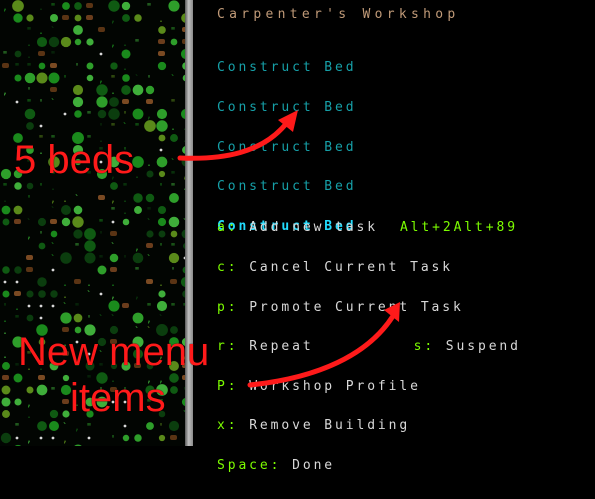 The height and width of the screenshot is (499, 595). What do you see at coordinates (458, 228) in the screenshot?
I see `add-task-hotkeys: Alt+2Alt+89` at bounding box center [458, 228].